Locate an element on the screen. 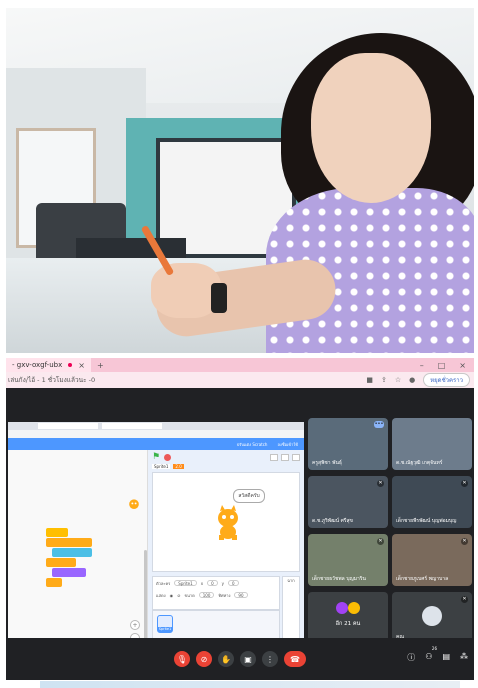 This screenshot has width=478, height=688. stage-controls: ⚑ is located at coordinates (226, 457).